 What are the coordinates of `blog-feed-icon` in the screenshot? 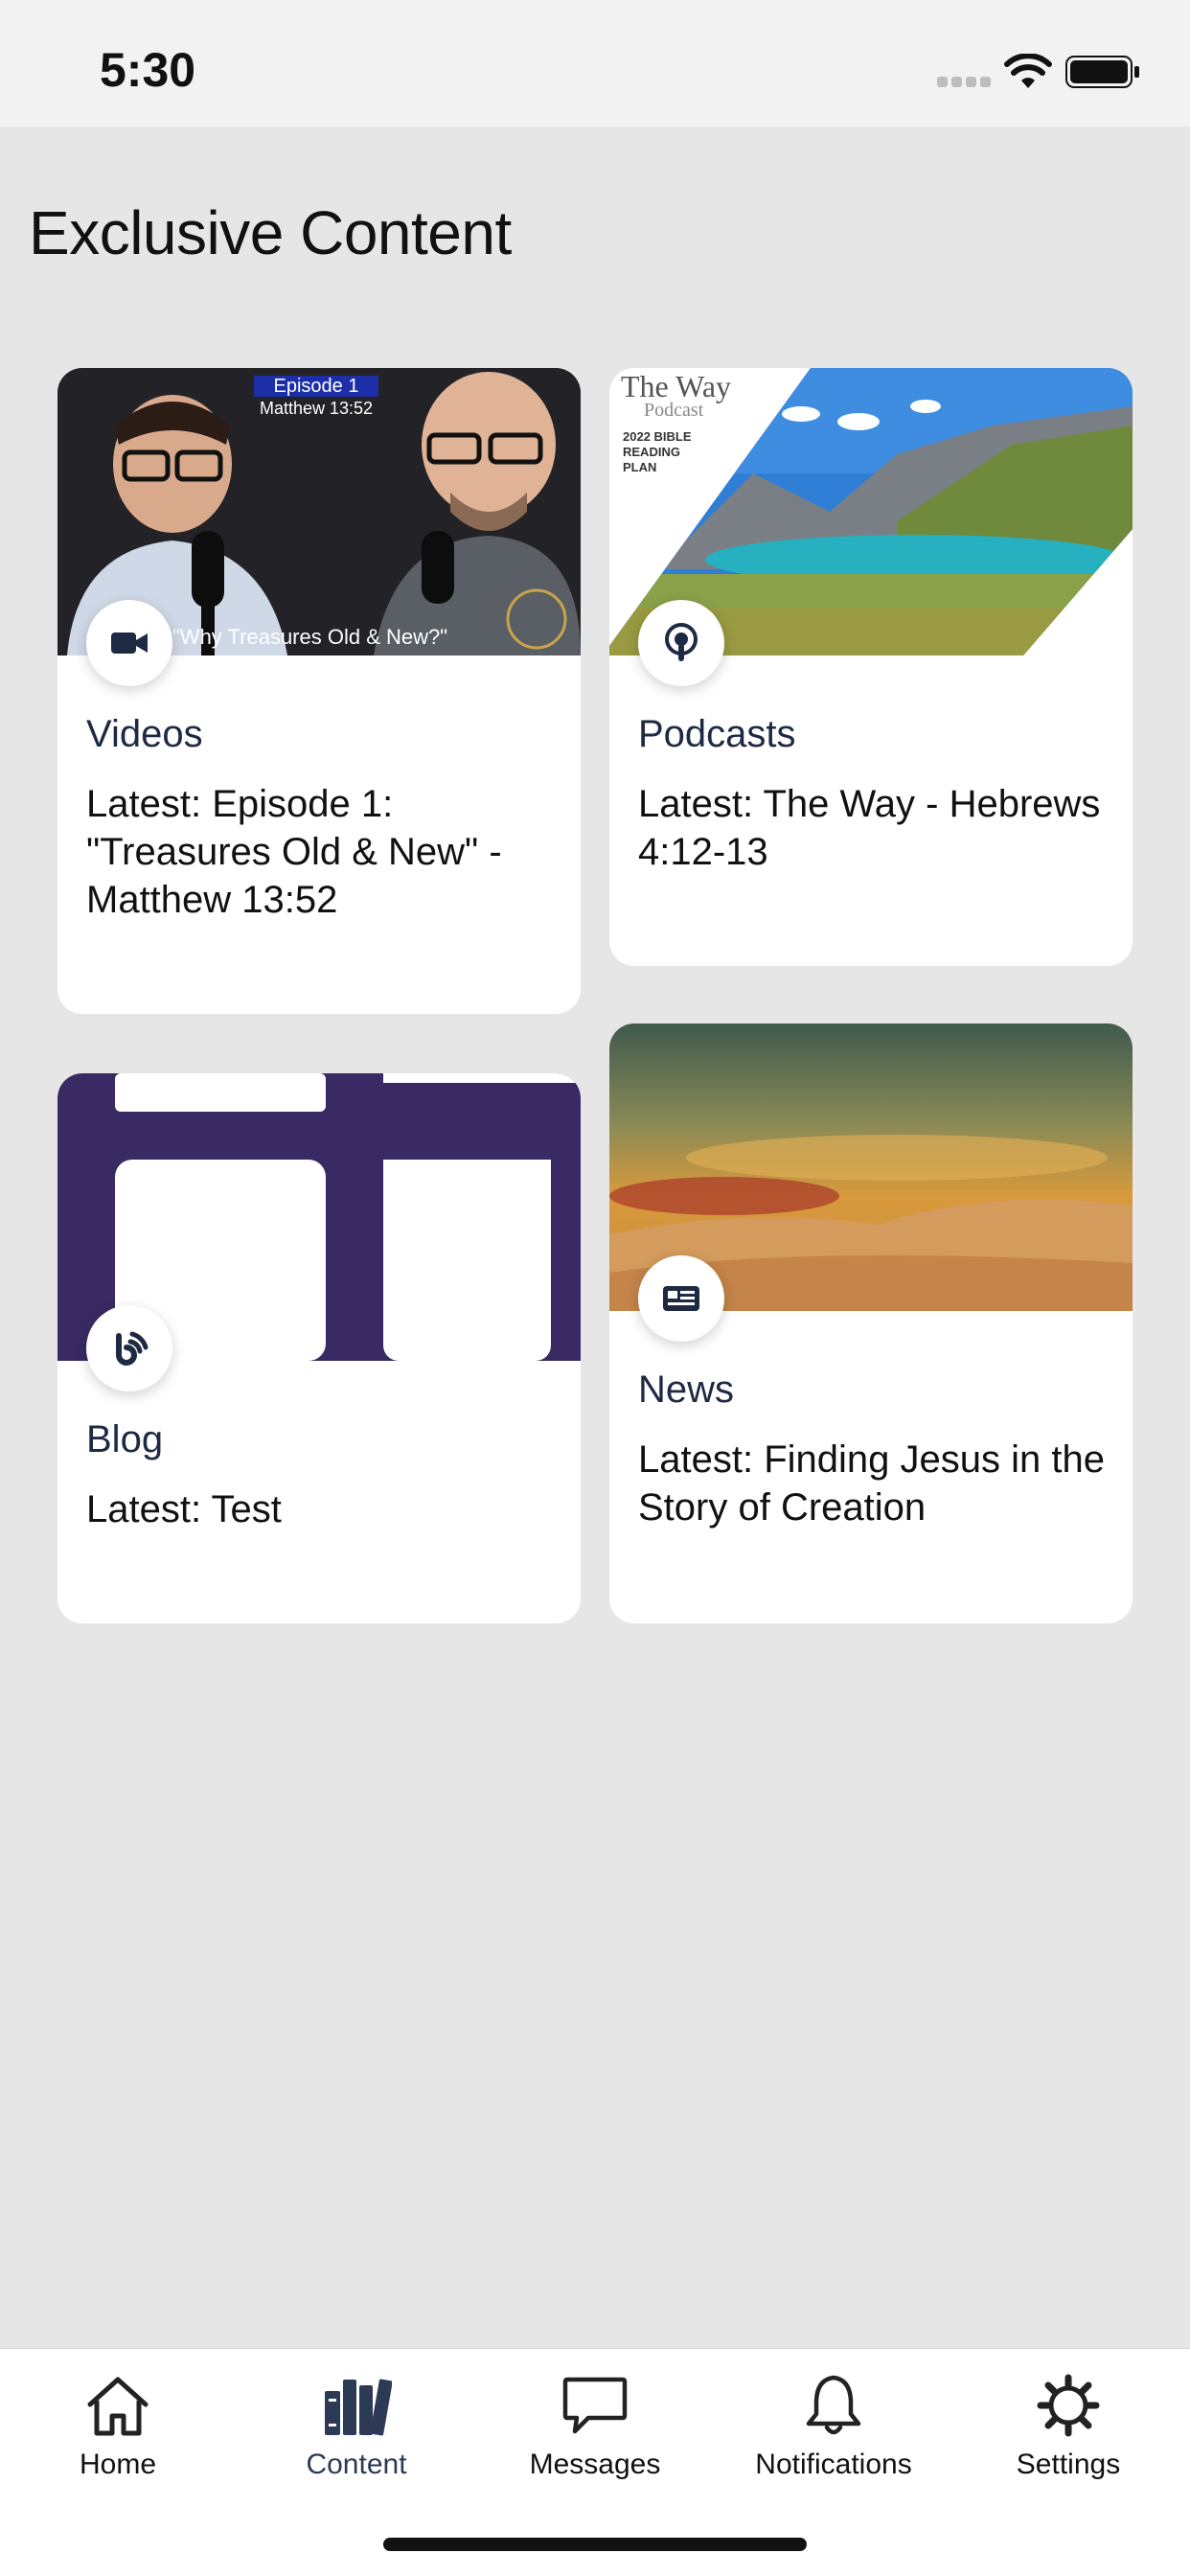 It's located at (129, 1348).